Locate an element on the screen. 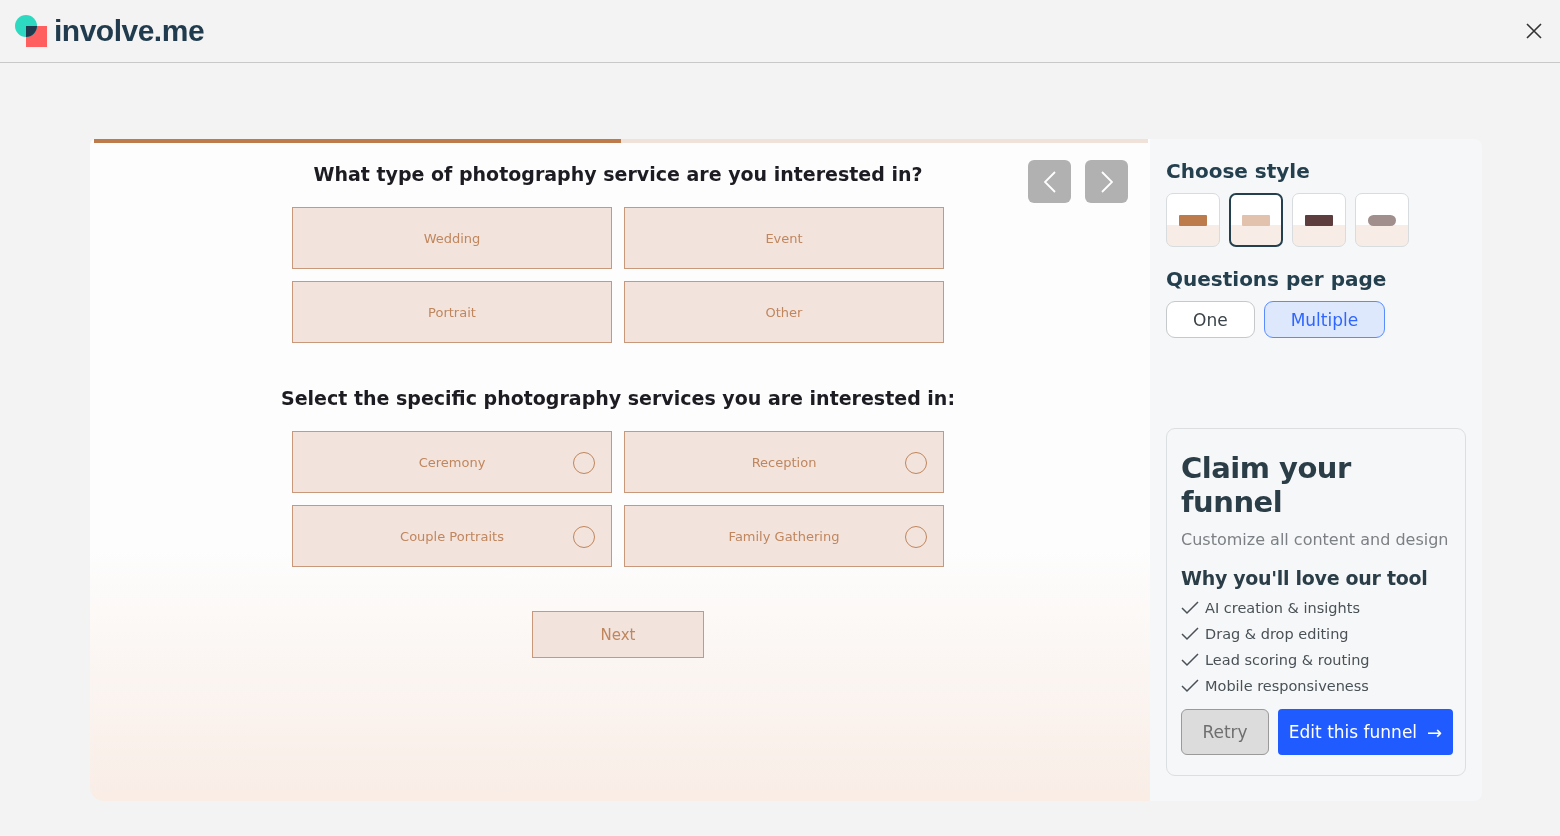 The height and width of the screenshot is (836, 1560). chevron-left-icon is located at coordinates (1049, 181).